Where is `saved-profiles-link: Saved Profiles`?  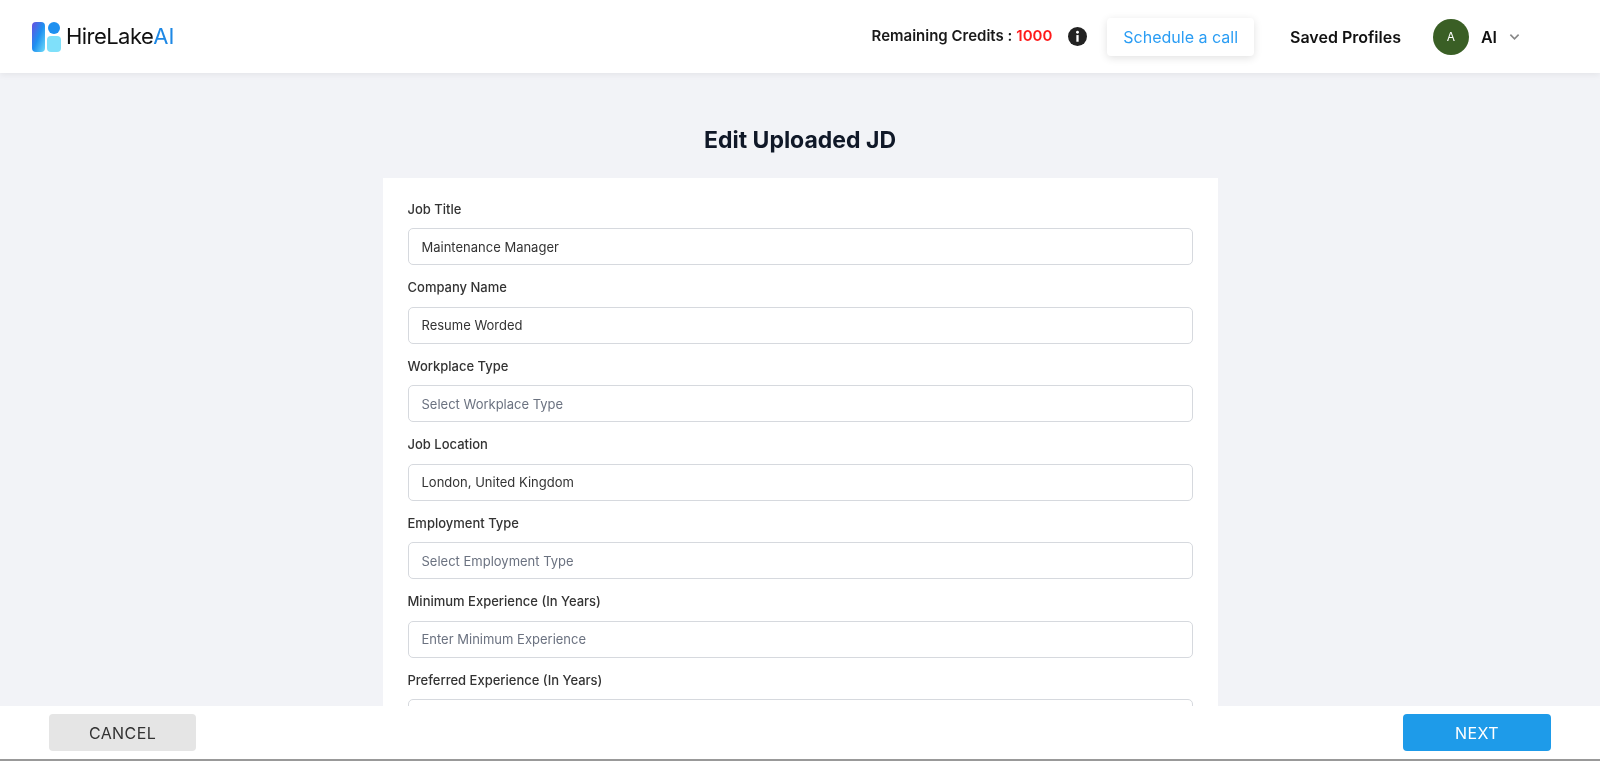 saved-profiles-link: Saved Profiles is located at coordinates (1345, 36).